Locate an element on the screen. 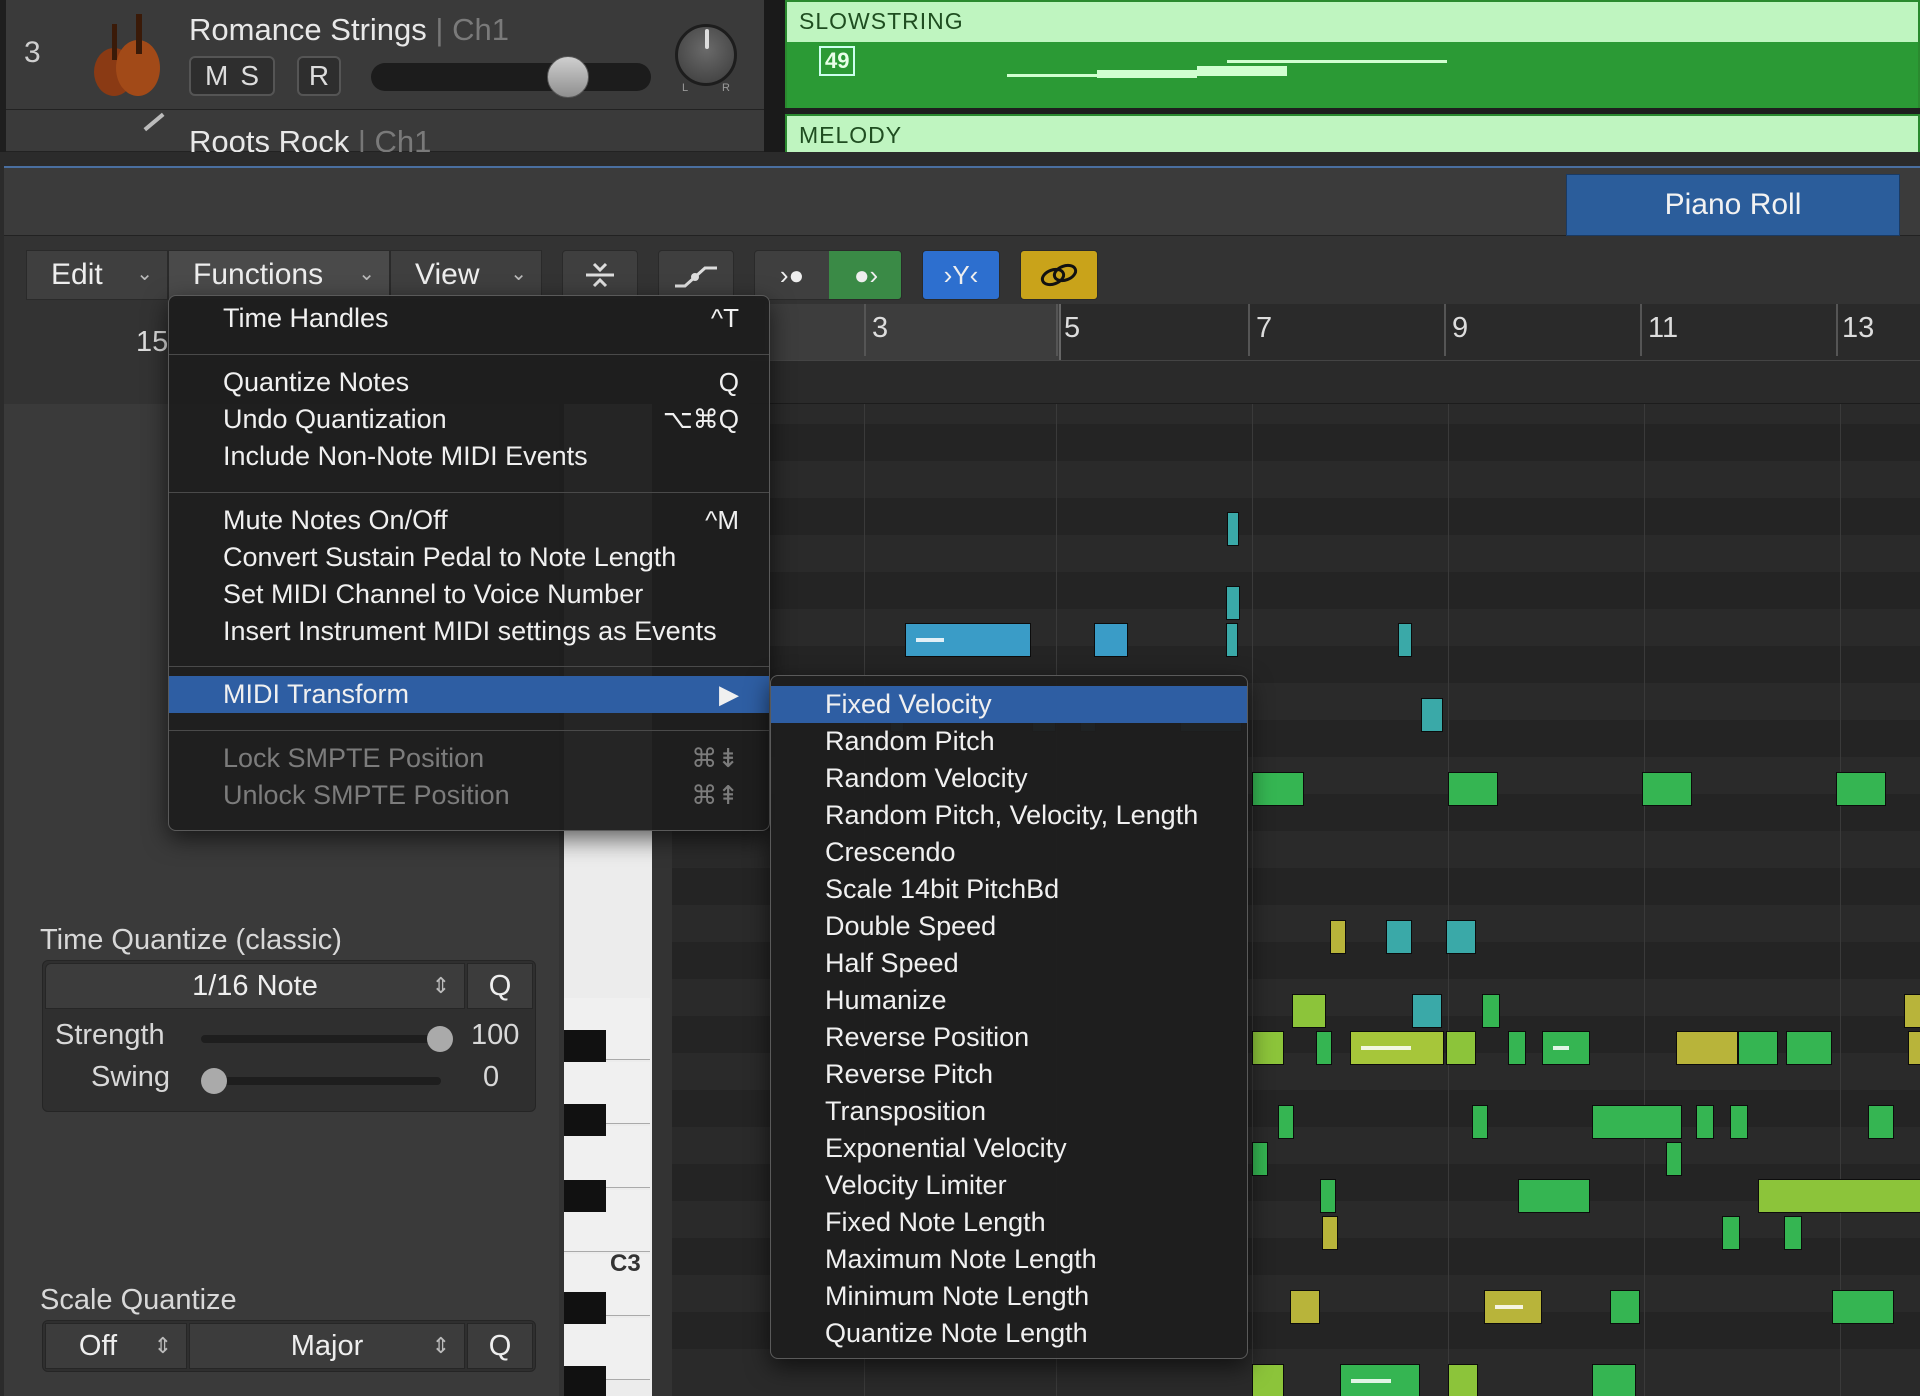  menu-item-maximum-note-length: Maximum Note Length is located at coordinates (1009, 1259).